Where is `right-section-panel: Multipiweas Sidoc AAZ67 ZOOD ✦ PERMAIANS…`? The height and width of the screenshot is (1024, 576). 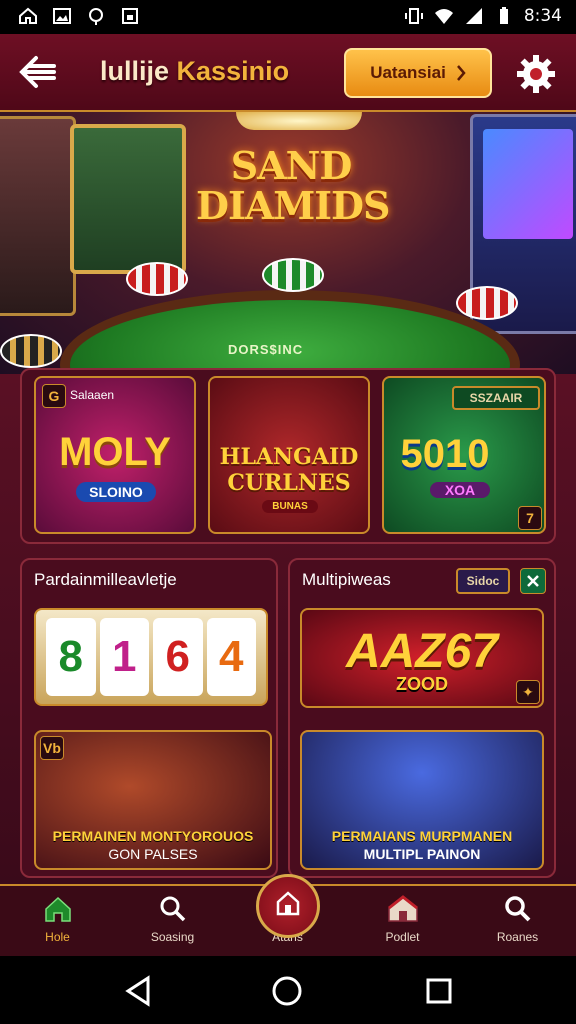
right-section-panel: Multipiweas Sidoc AAZ67 ZOOD ✦ PERMAIANS… is located at coordinates (422, 718).